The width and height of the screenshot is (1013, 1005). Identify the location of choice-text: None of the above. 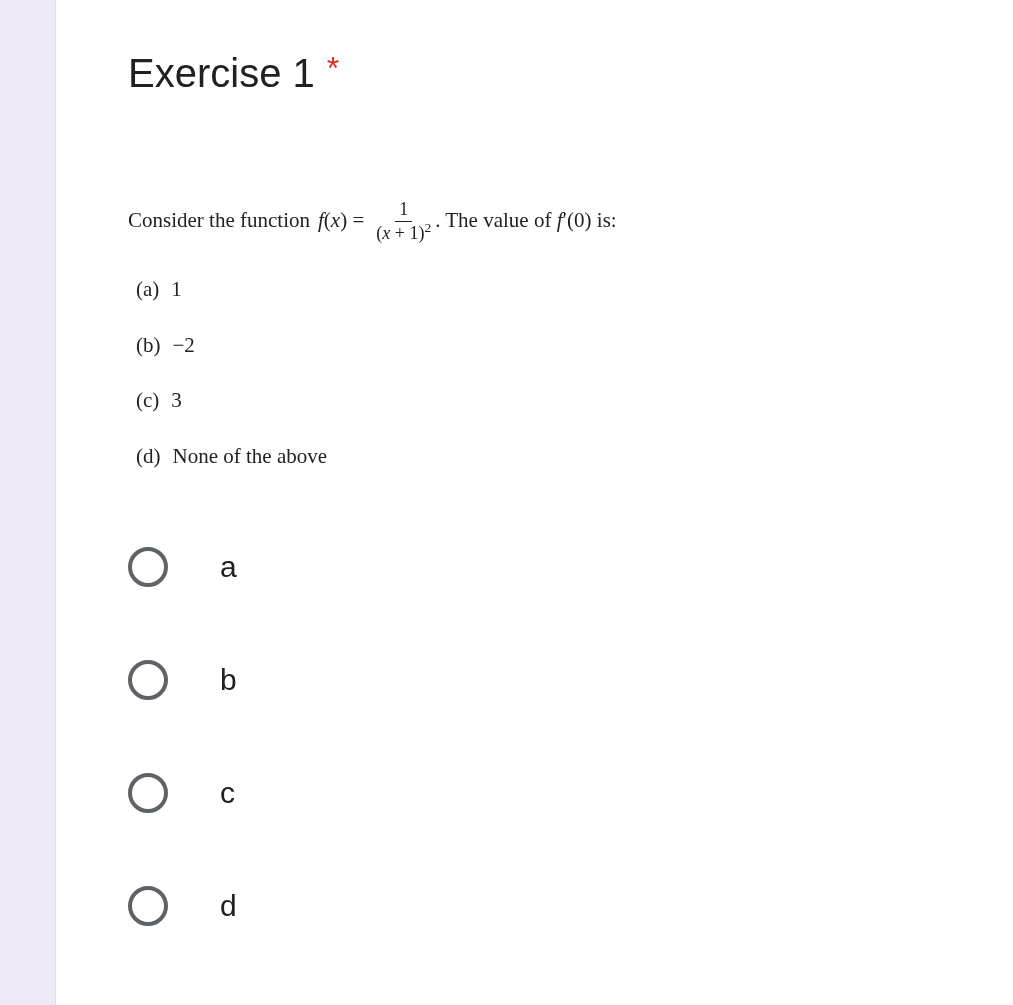
(250, 456).